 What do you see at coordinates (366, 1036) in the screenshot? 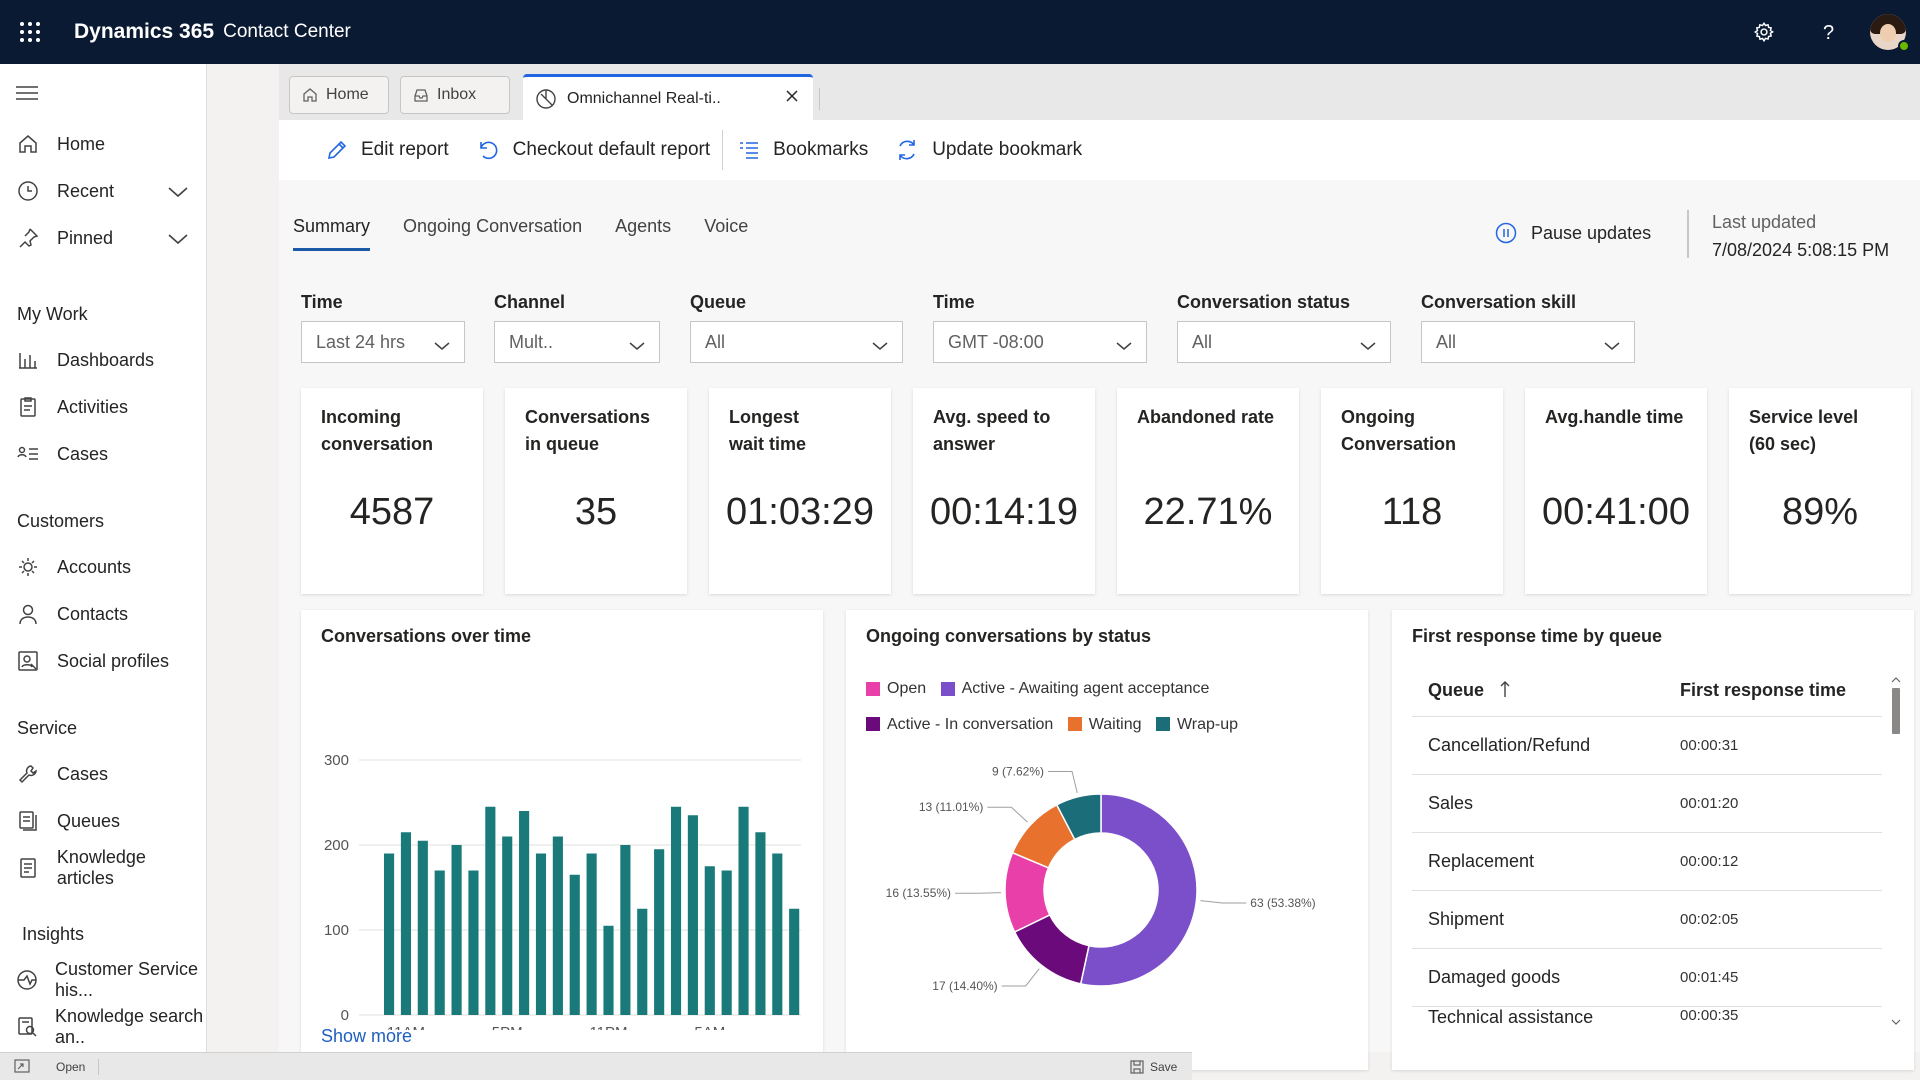
I see `show-more-link: Show more` at bounding box center [366, 1036].